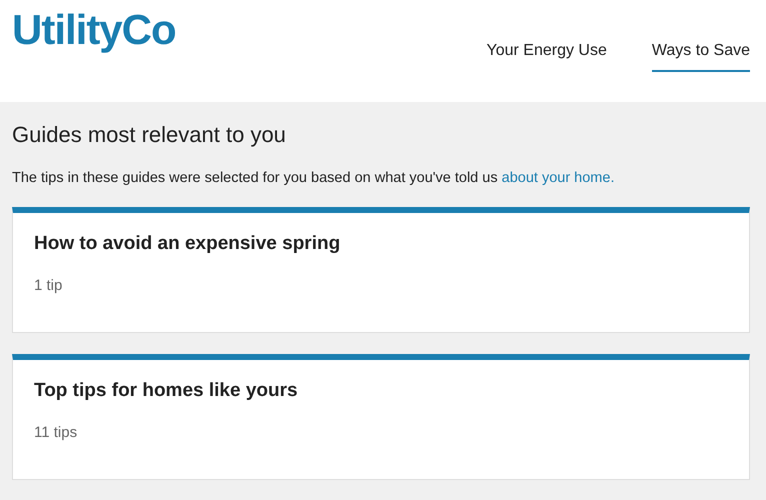 The width and height of the screenshot is (766, 500). I want to click on nav-tab: Your Energy Use, so click(546, 57).